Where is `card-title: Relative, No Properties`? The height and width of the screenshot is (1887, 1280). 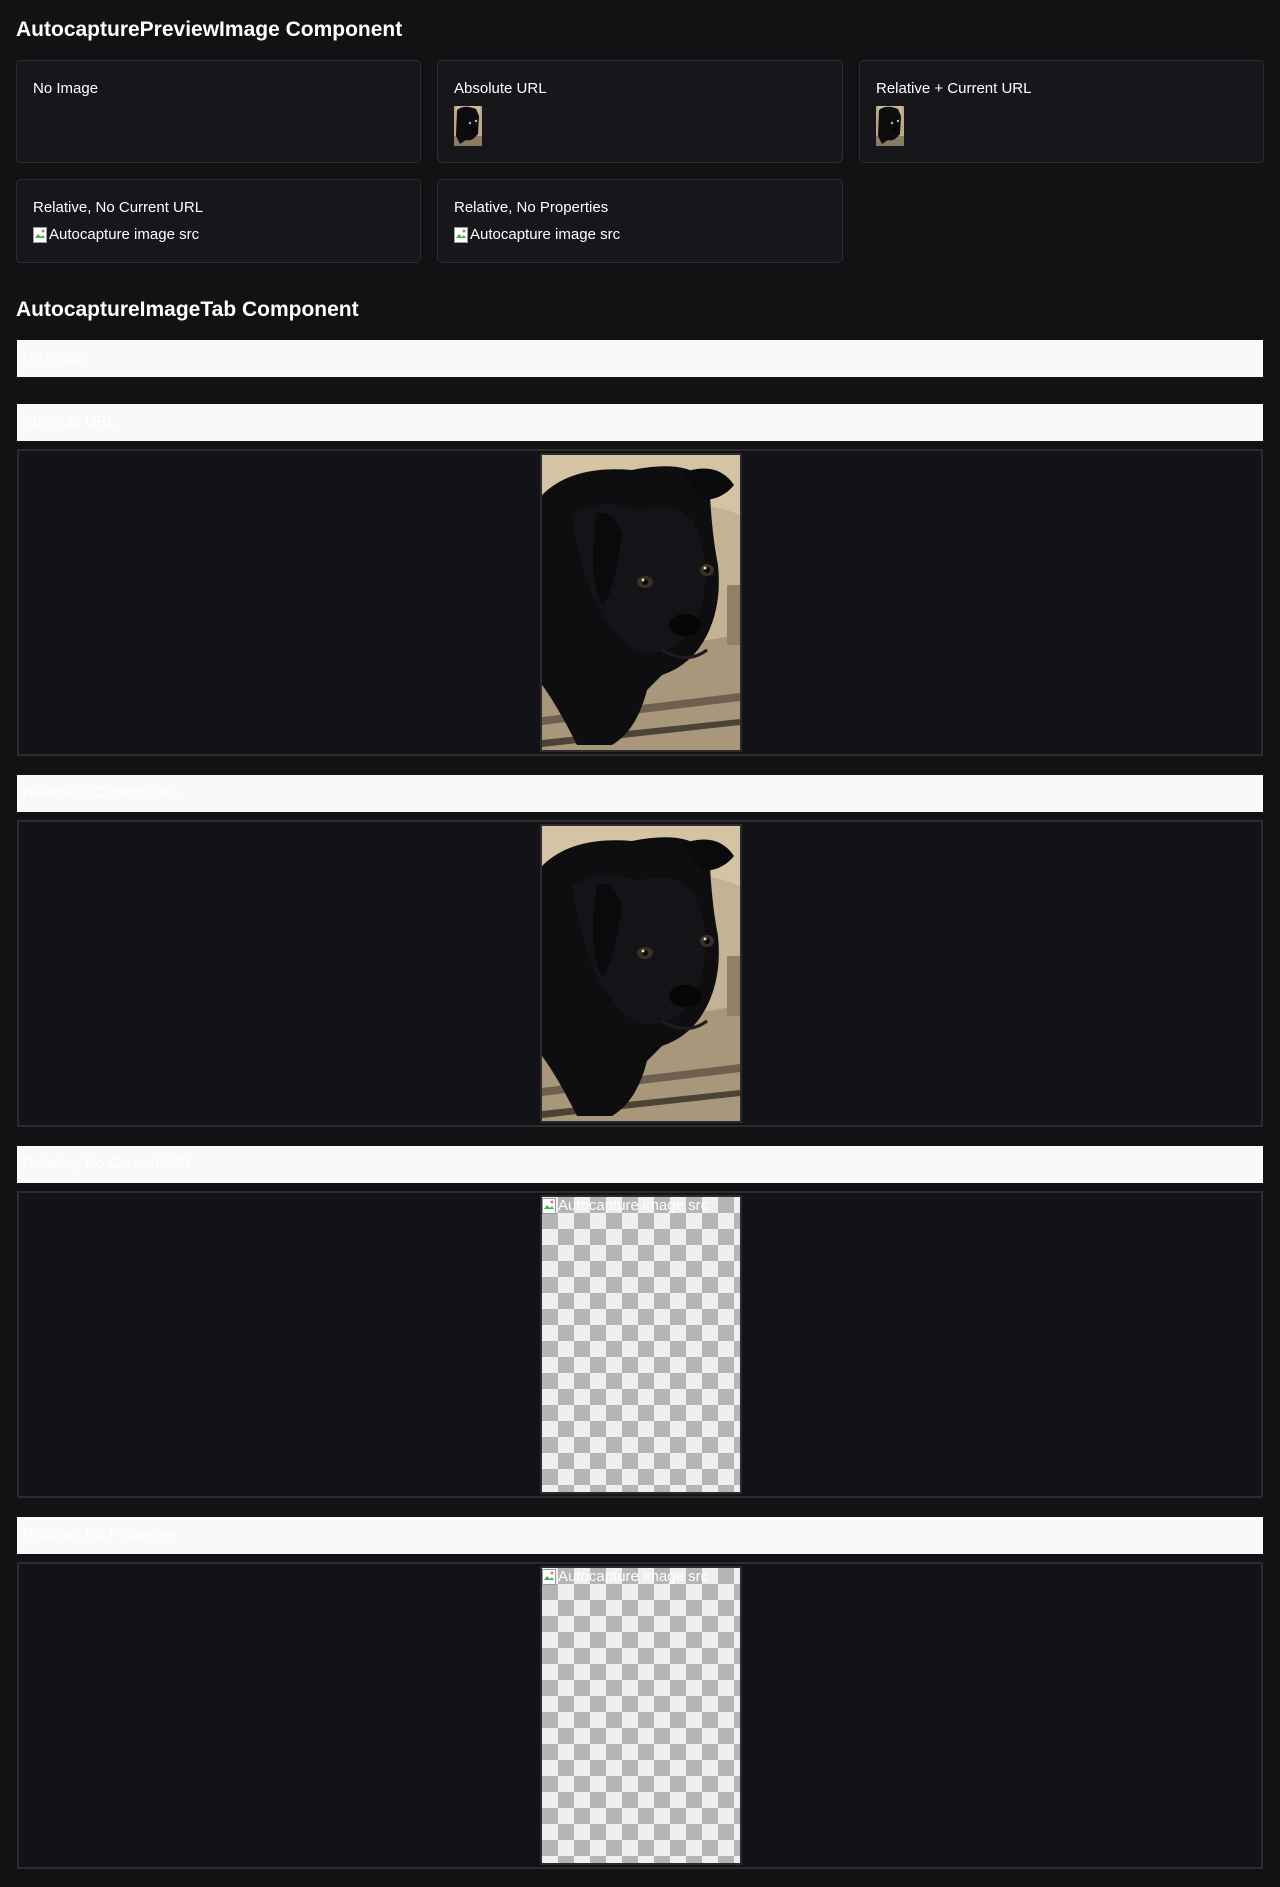 card-title: Relative, No Properties is located at coordinates (531, 207).